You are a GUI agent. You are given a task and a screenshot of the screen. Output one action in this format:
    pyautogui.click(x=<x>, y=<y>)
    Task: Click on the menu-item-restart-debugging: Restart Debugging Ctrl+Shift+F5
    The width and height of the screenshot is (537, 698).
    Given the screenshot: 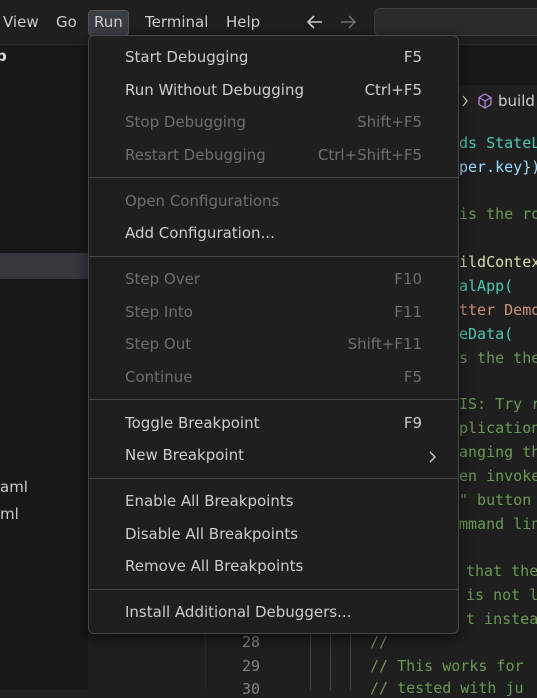 What is the action you would take?
    pyautogui.click(x=273, y=156)
    